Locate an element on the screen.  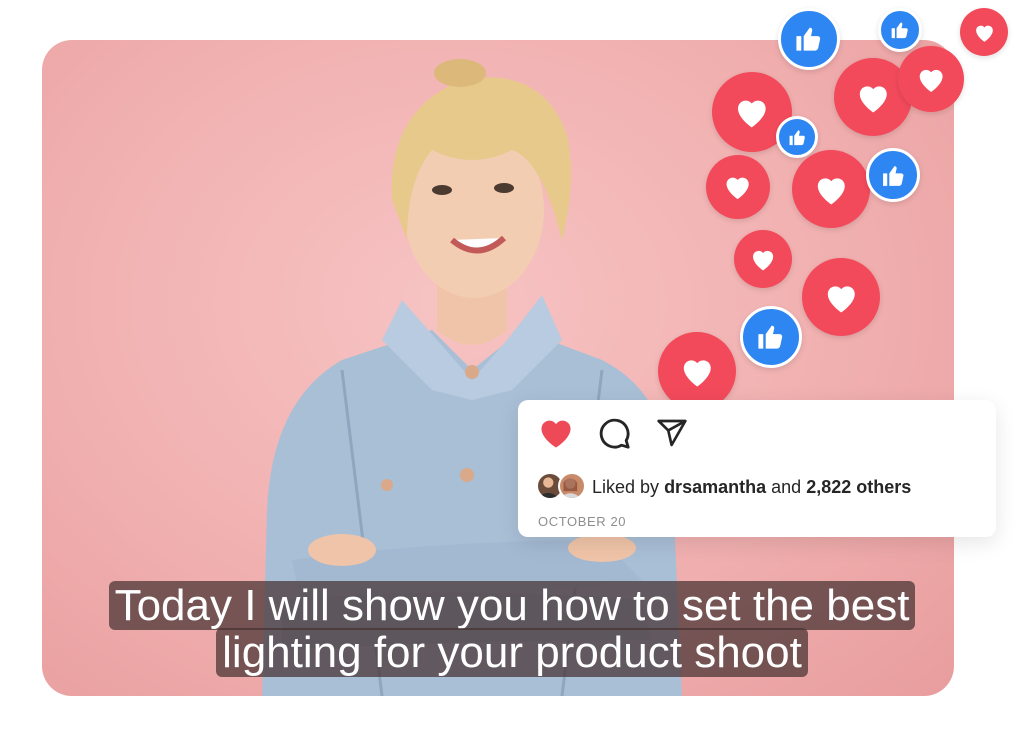
liked-by-prefix: Liked by is located at coordinates (626, 486).